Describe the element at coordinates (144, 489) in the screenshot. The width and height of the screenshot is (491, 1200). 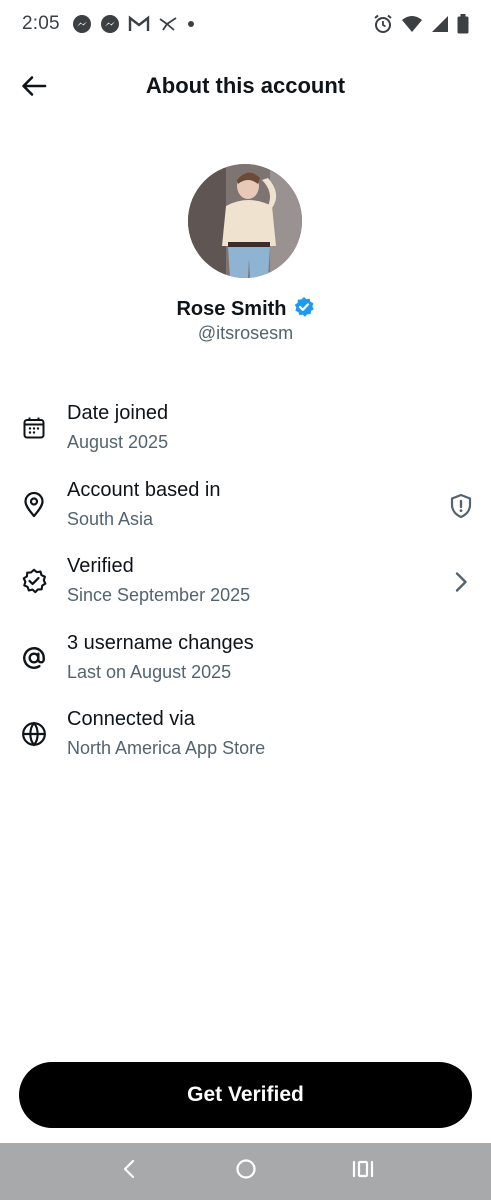
I see `info-title: Account based in` at that location.